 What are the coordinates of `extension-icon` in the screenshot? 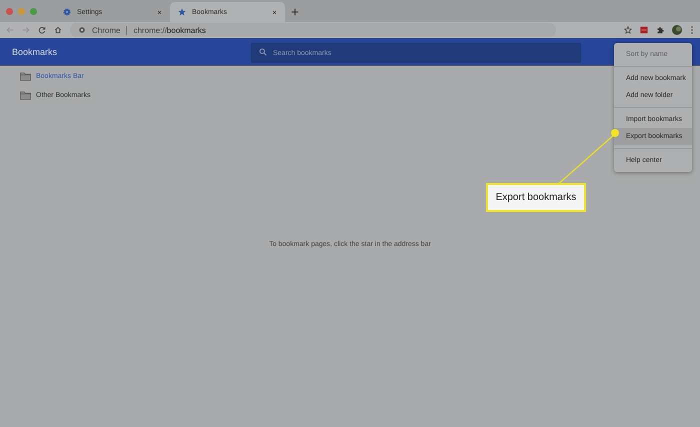 It's located at (644, 30).